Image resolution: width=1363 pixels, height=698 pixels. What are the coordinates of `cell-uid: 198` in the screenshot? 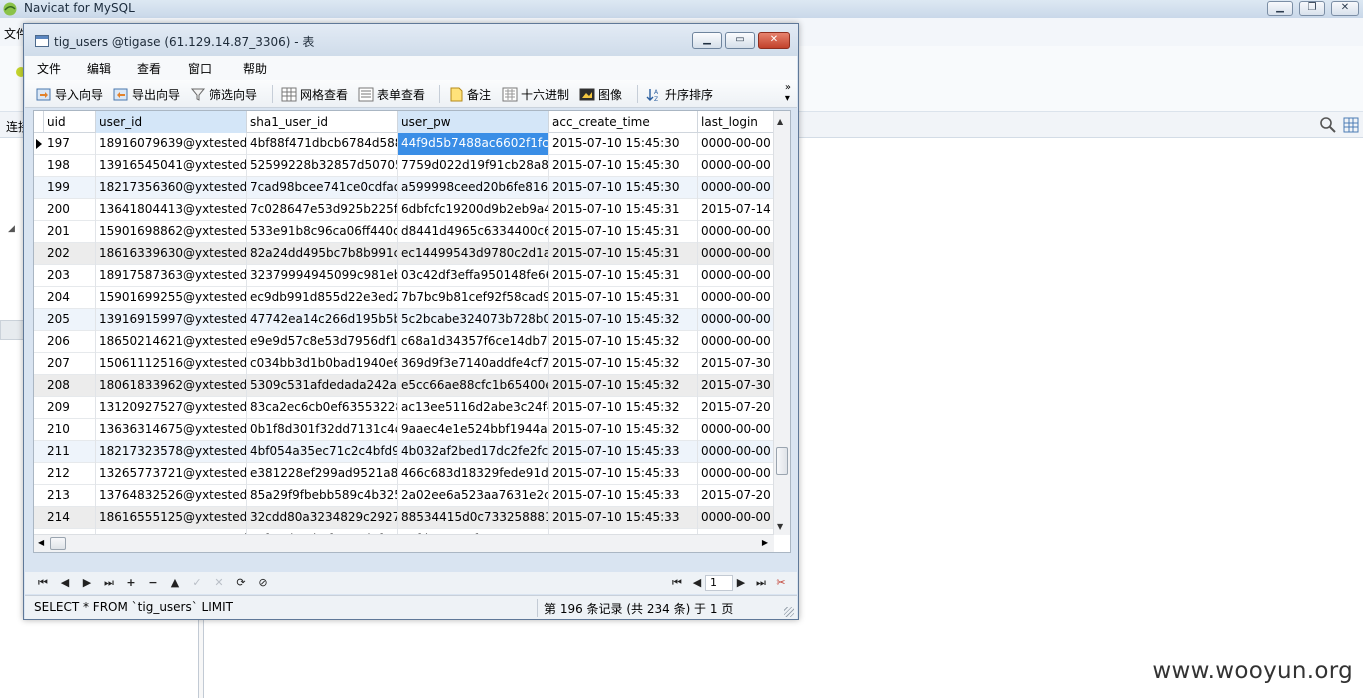 It's located at (70, 166).